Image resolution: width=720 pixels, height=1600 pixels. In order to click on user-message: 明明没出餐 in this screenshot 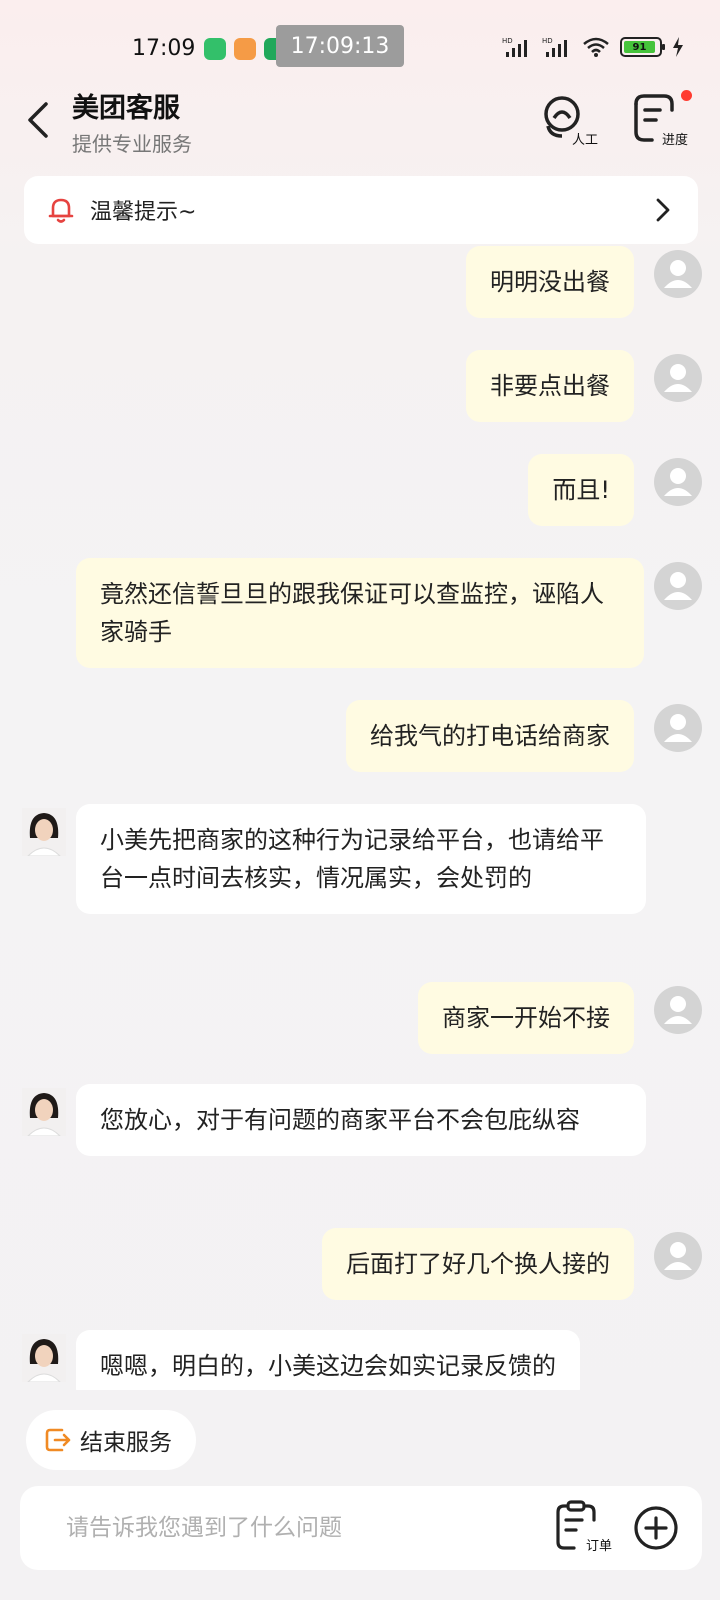, I will do `click(550, 282)`.